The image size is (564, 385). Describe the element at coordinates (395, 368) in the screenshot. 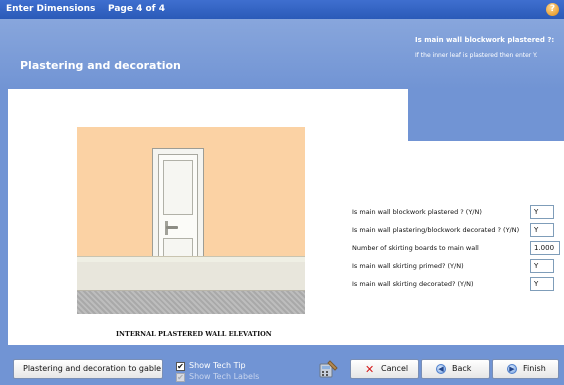

I see `cancel-button-label: Cancel` at that location.